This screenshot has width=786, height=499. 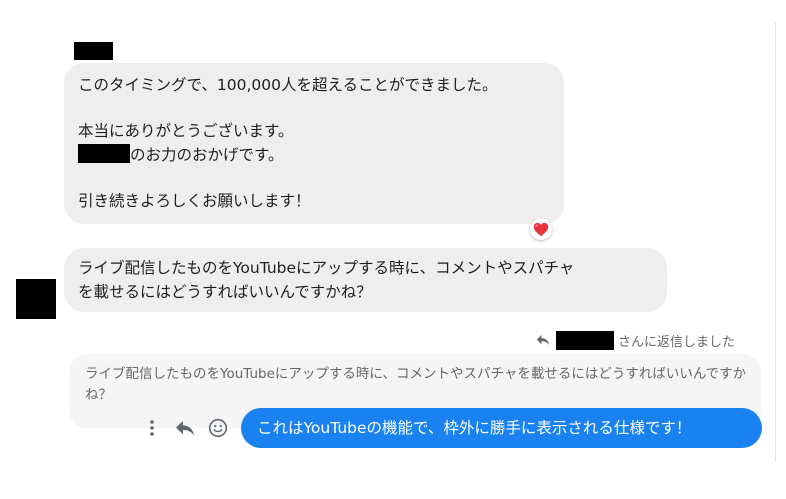 I want to click on more-vertical-icon, so click(x=152, y=428).